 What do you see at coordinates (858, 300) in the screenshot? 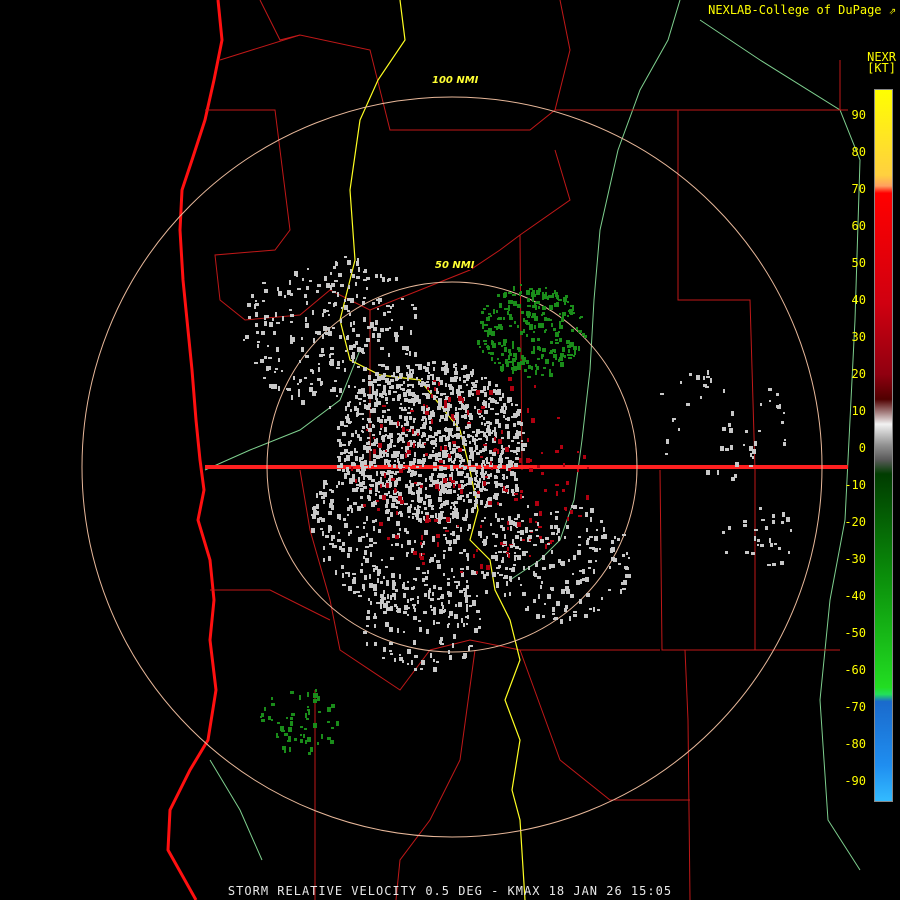
I see `colorbar-tick: 40` at bounding box center [858, 300].